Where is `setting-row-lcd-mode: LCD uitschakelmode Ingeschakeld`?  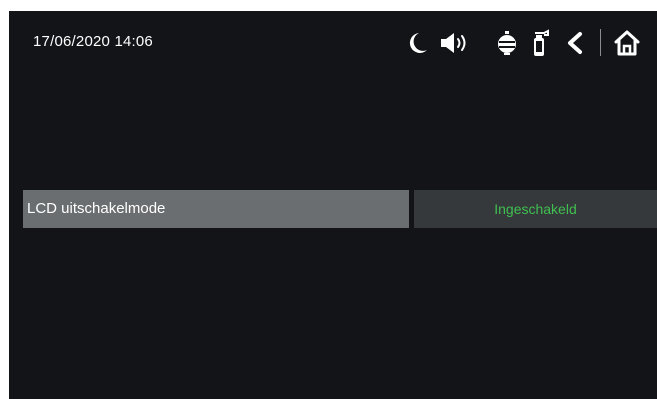
setting-row-lcd-mode: LCD uitschakelmode Ingeschakeld is located at coordinates (340, 209).